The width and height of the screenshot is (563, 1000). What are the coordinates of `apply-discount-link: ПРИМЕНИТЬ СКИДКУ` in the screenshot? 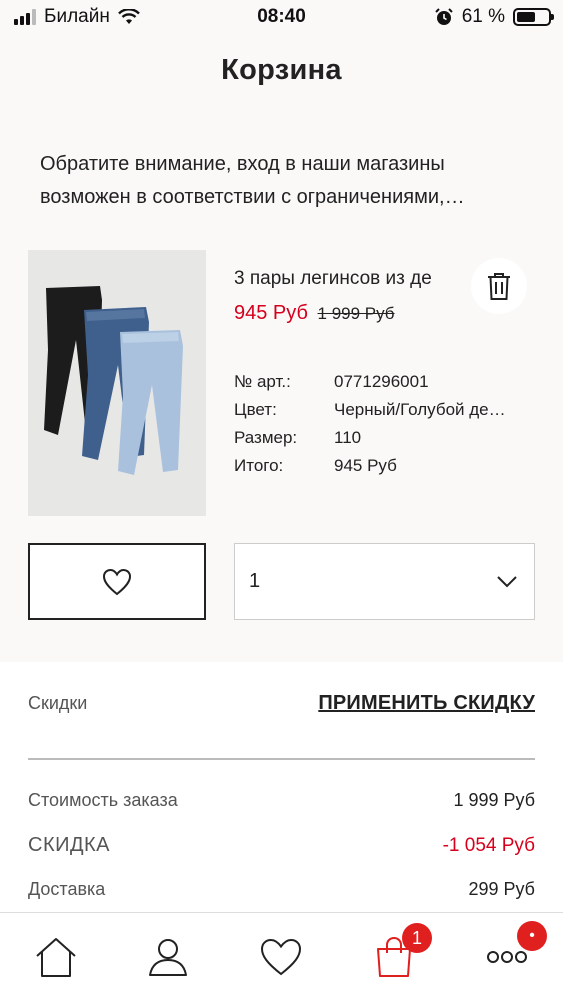 It's located at (426, 703).